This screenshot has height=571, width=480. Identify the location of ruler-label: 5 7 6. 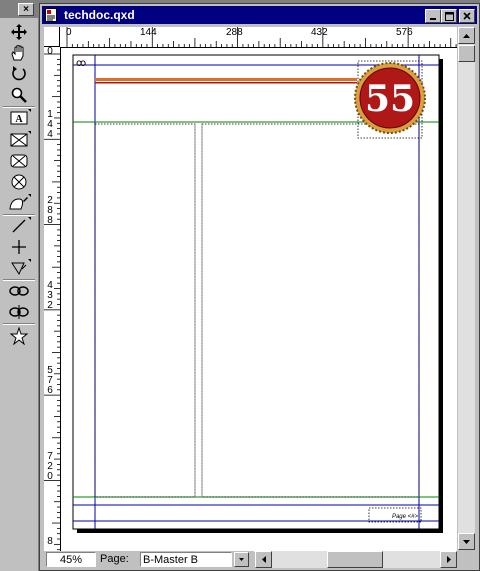
(50, 380).